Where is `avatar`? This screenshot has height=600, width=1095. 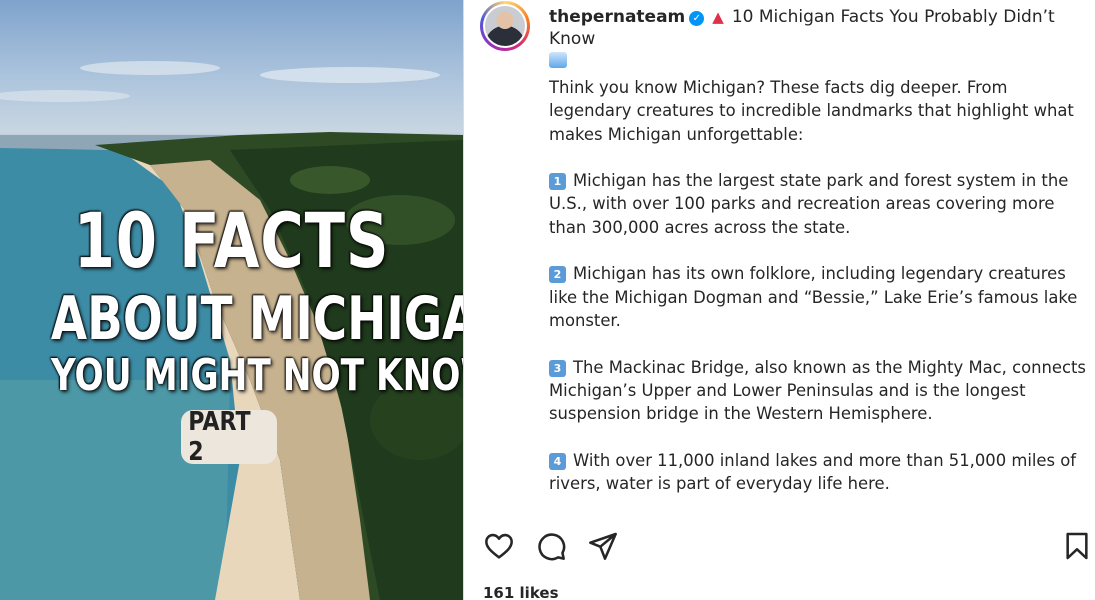 avatar is located at coordinates (505, 26).